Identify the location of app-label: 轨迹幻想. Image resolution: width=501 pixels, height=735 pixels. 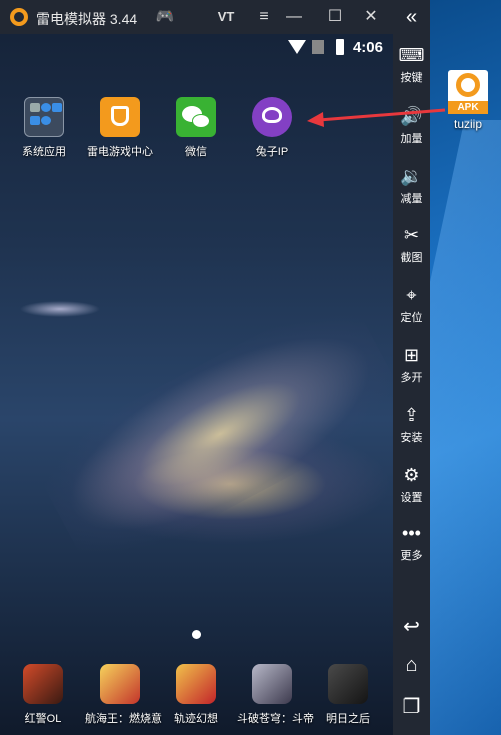
(196, 719).